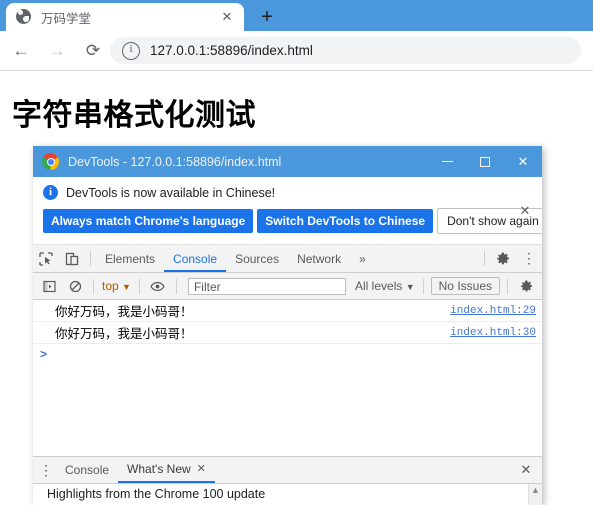  What do you see at coordinates (410, 287) in the screenshot?
I see `chevron-down-icon-levels: ▼` at bounding box center [410, 287].